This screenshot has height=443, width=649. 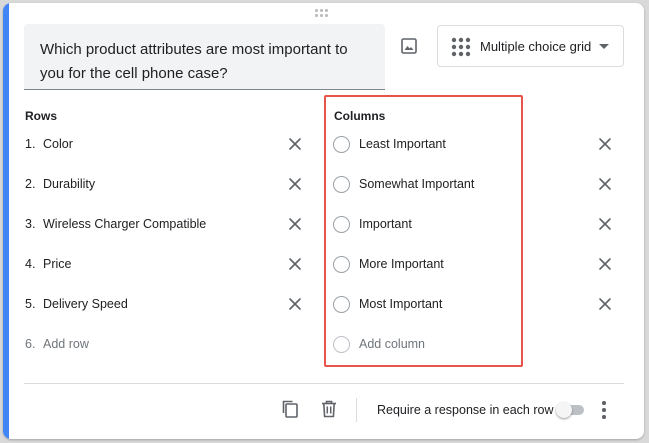 I want to click on row-label: Wireless Charger Compatible, so click(x=124, y=224).